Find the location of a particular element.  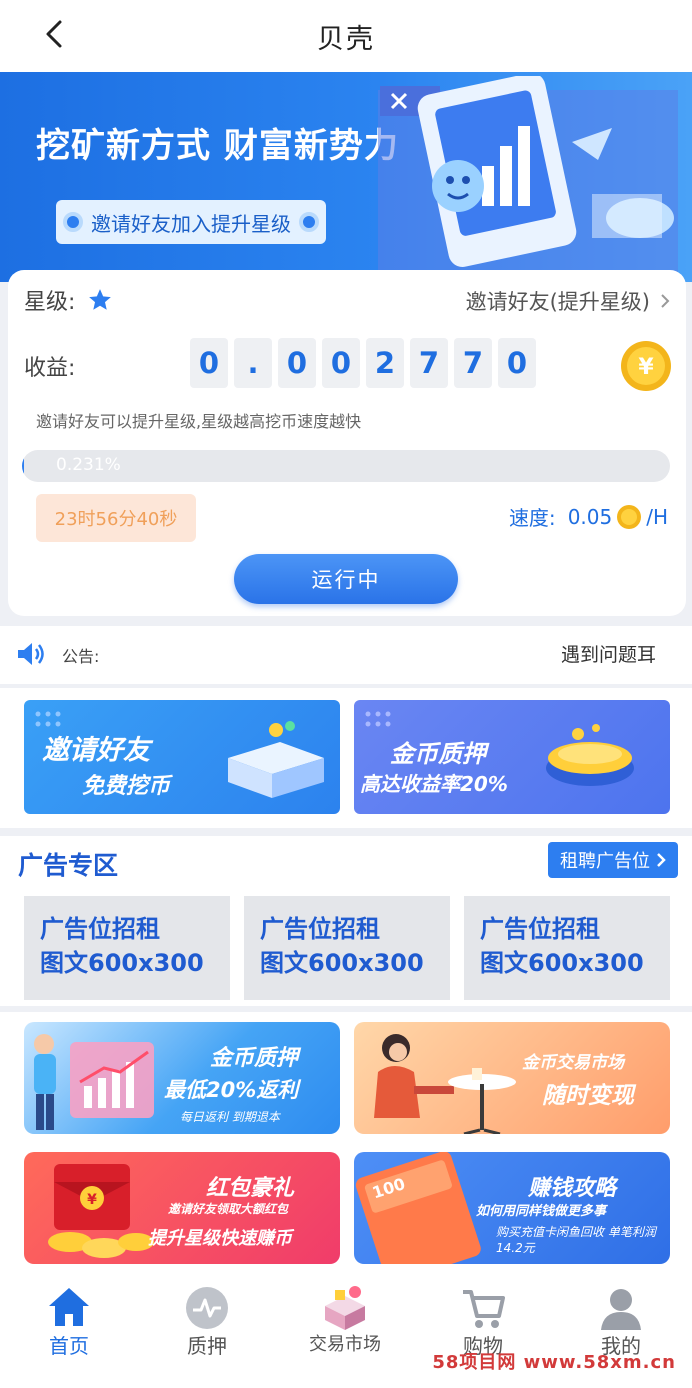

tile-subtitle: 邀请好友领取大额红包 is located at coordinates (228, 1209).